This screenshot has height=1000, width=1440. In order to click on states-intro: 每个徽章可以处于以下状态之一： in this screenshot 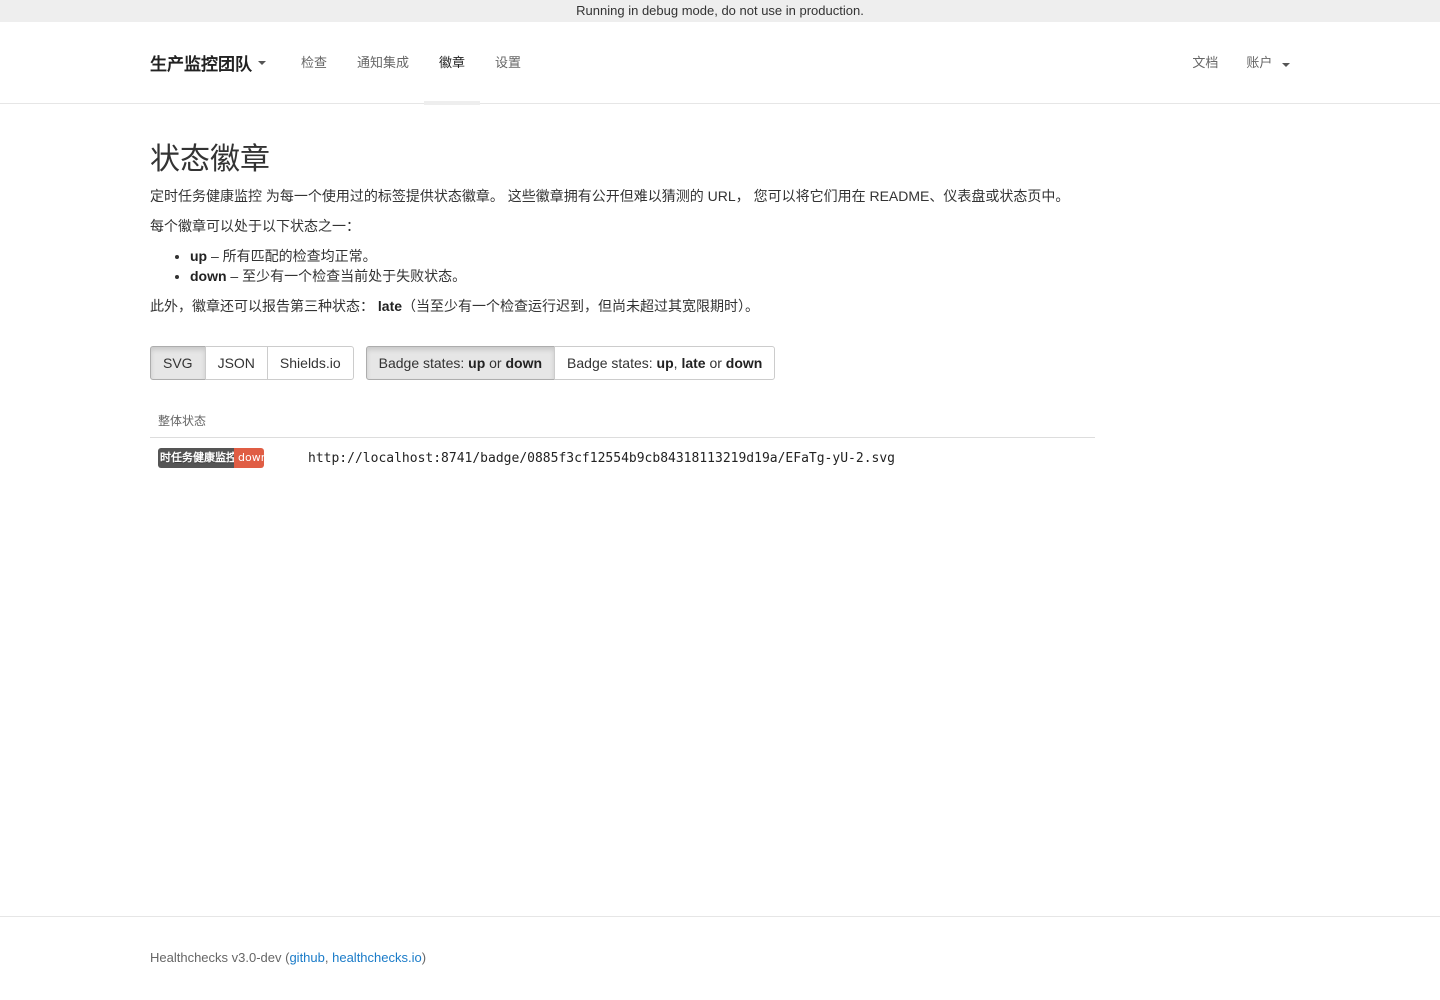, I will do `click(255, 226)`.